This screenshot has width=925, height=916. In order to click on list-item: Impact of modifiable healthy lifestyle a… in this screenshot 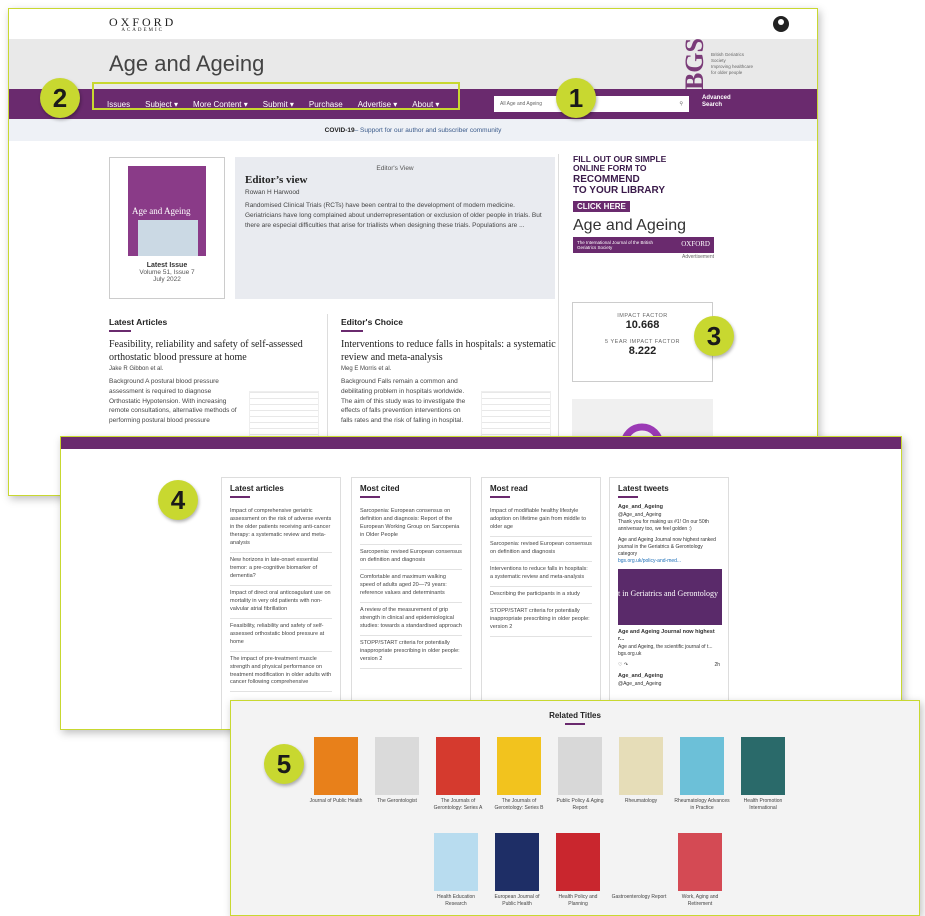, I will do `click(541, 520)`.